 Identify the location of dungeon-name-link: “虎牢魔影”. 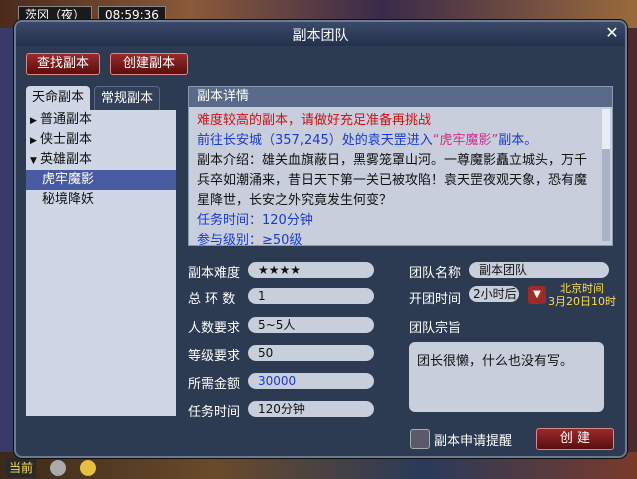
(465, 140).